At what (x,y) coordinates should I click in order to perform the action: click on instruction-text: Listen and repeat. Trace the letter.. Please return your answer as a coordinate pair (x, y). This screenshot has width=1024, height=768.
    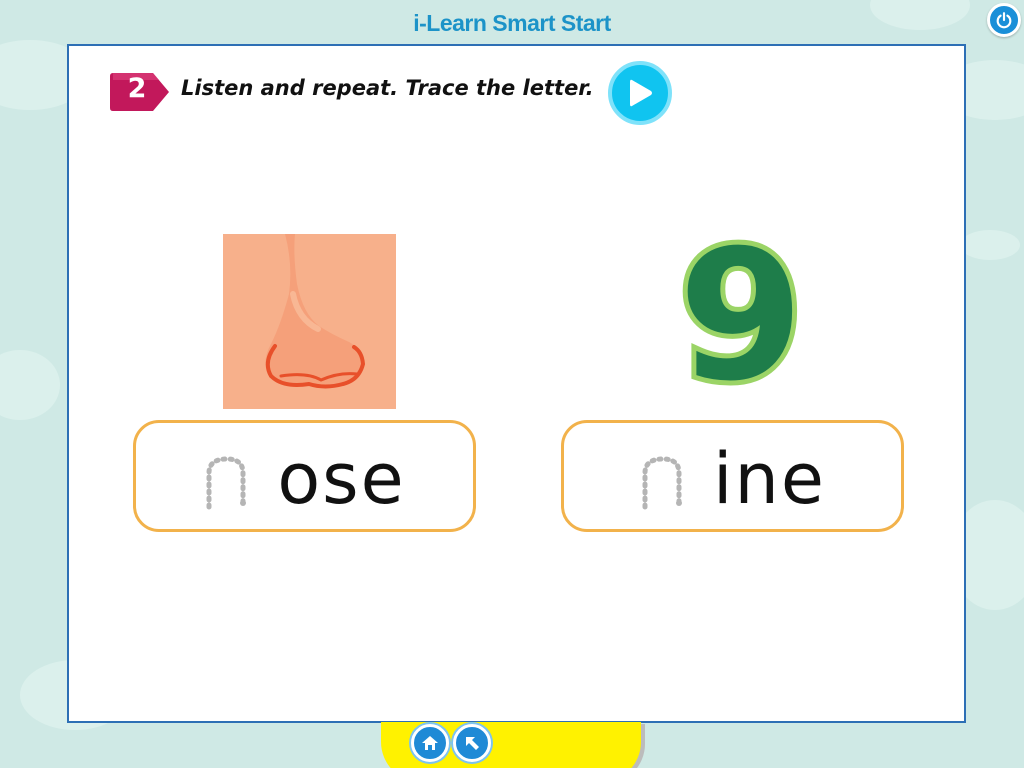
    Looking at the image, I should click on (387, 88).